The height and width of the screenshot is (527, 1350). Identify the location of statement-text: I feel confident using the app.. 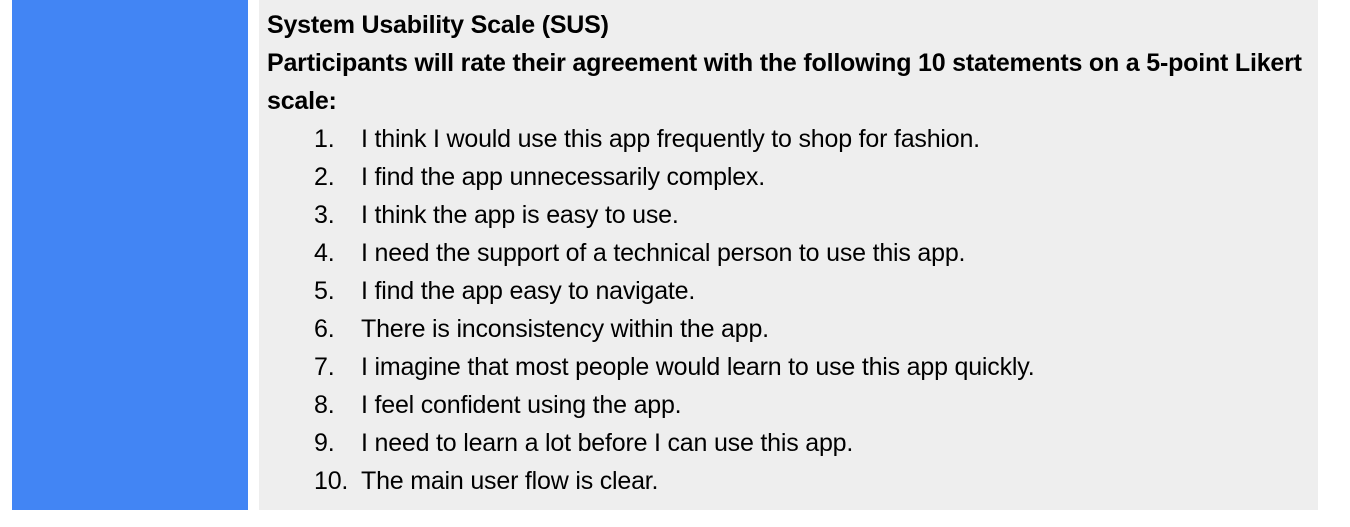
(521, 405).